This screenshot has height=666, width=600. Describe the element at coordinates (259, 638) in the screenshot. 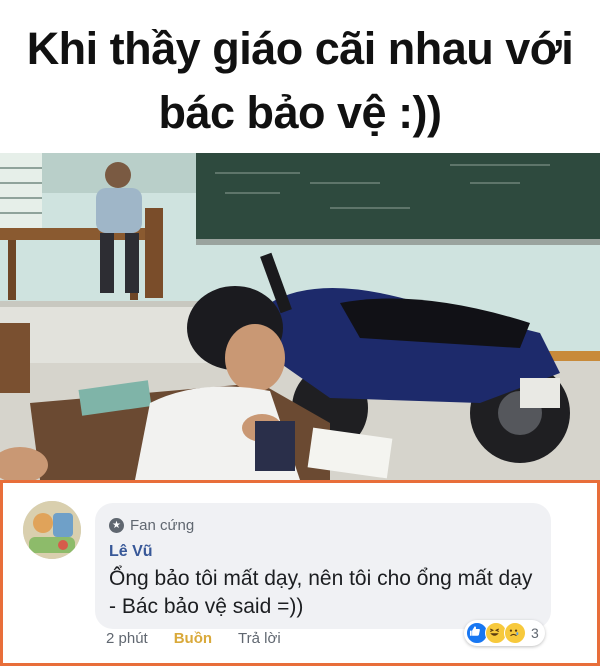

I see `reply-button: Trả lời` at that location.